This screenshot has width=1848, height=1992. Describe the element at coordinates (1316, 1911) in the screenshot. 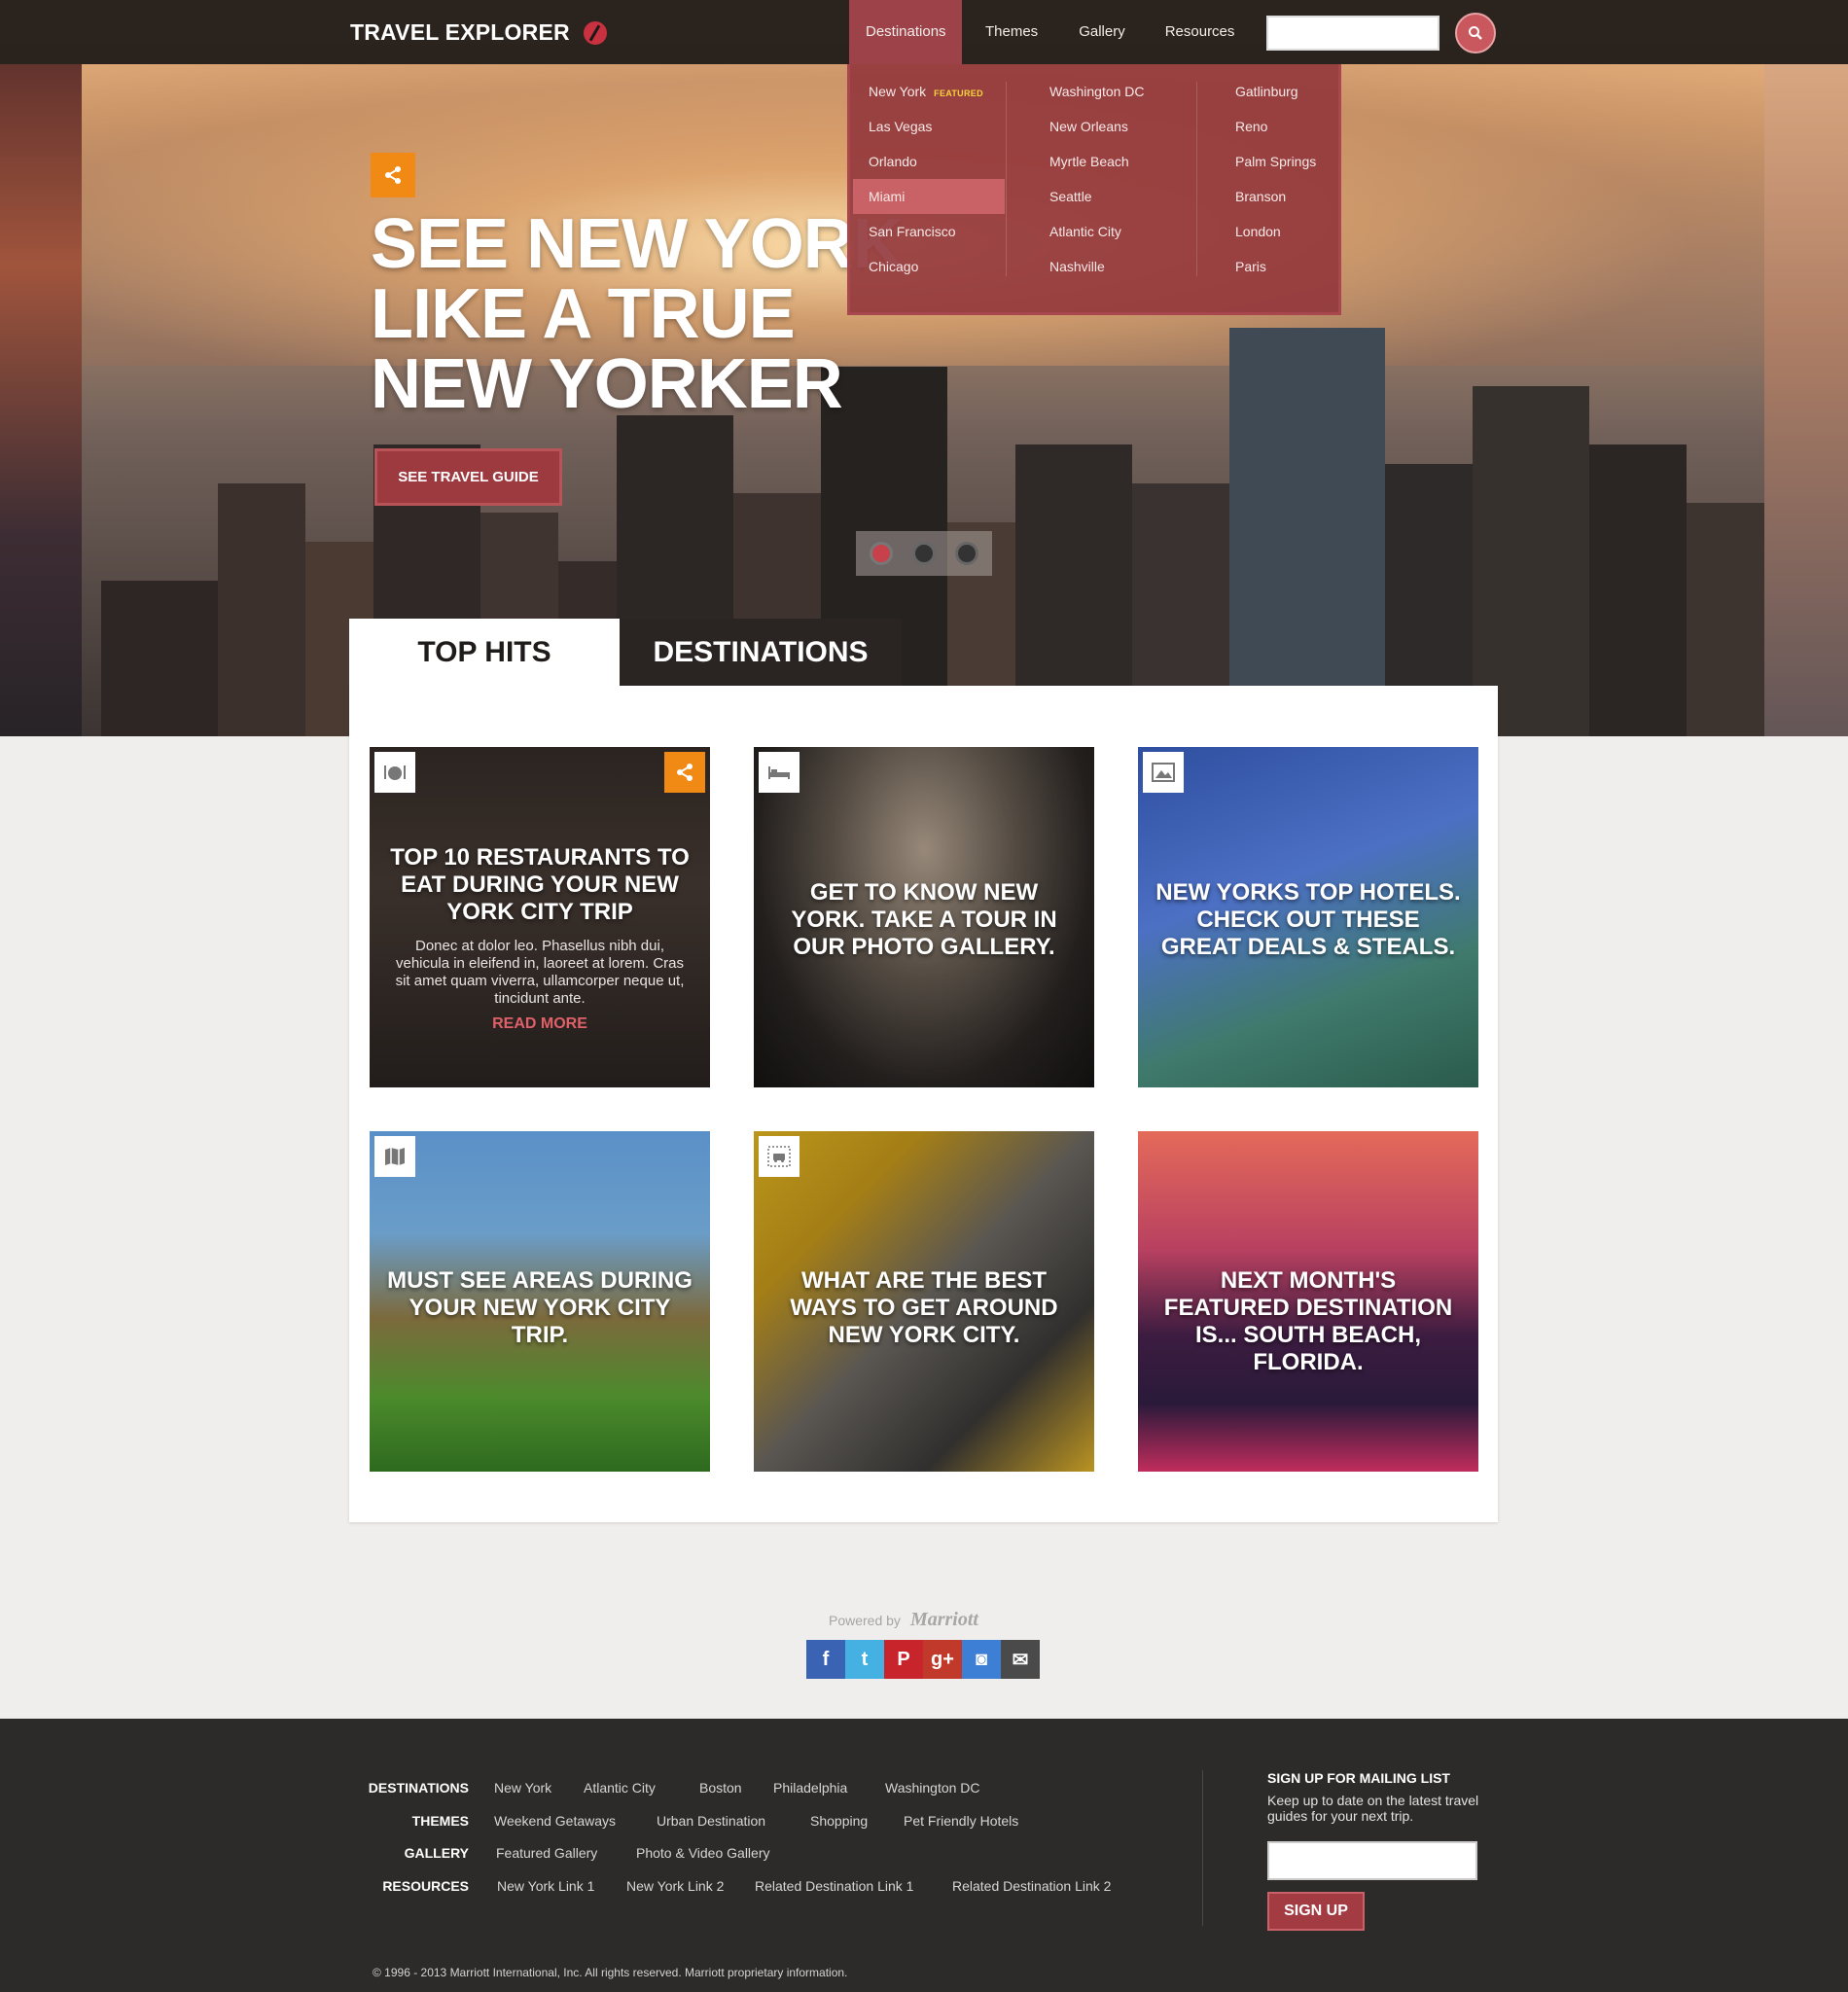

I see `sign-up-button: SIGN UP` at that location.